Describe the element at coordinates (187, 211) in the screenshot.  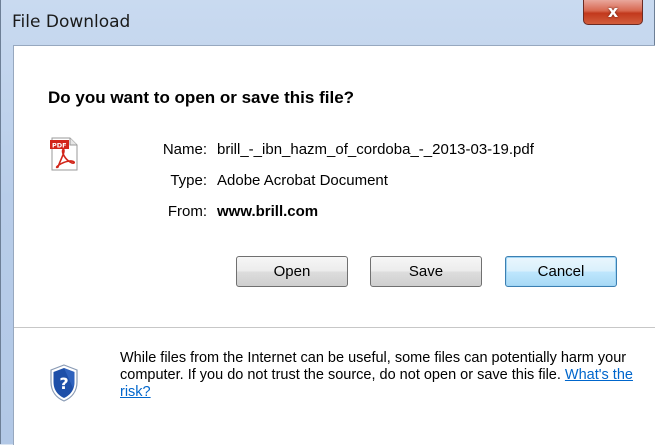
I see `from-label: From:` at that location.